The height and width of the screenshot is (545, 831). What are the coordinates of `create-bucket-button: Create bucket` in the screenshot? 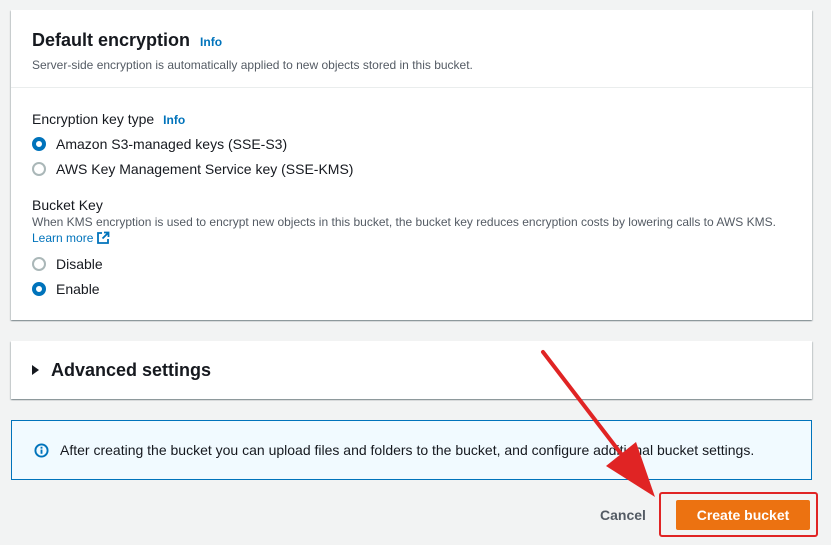 It's located at (743, 515).